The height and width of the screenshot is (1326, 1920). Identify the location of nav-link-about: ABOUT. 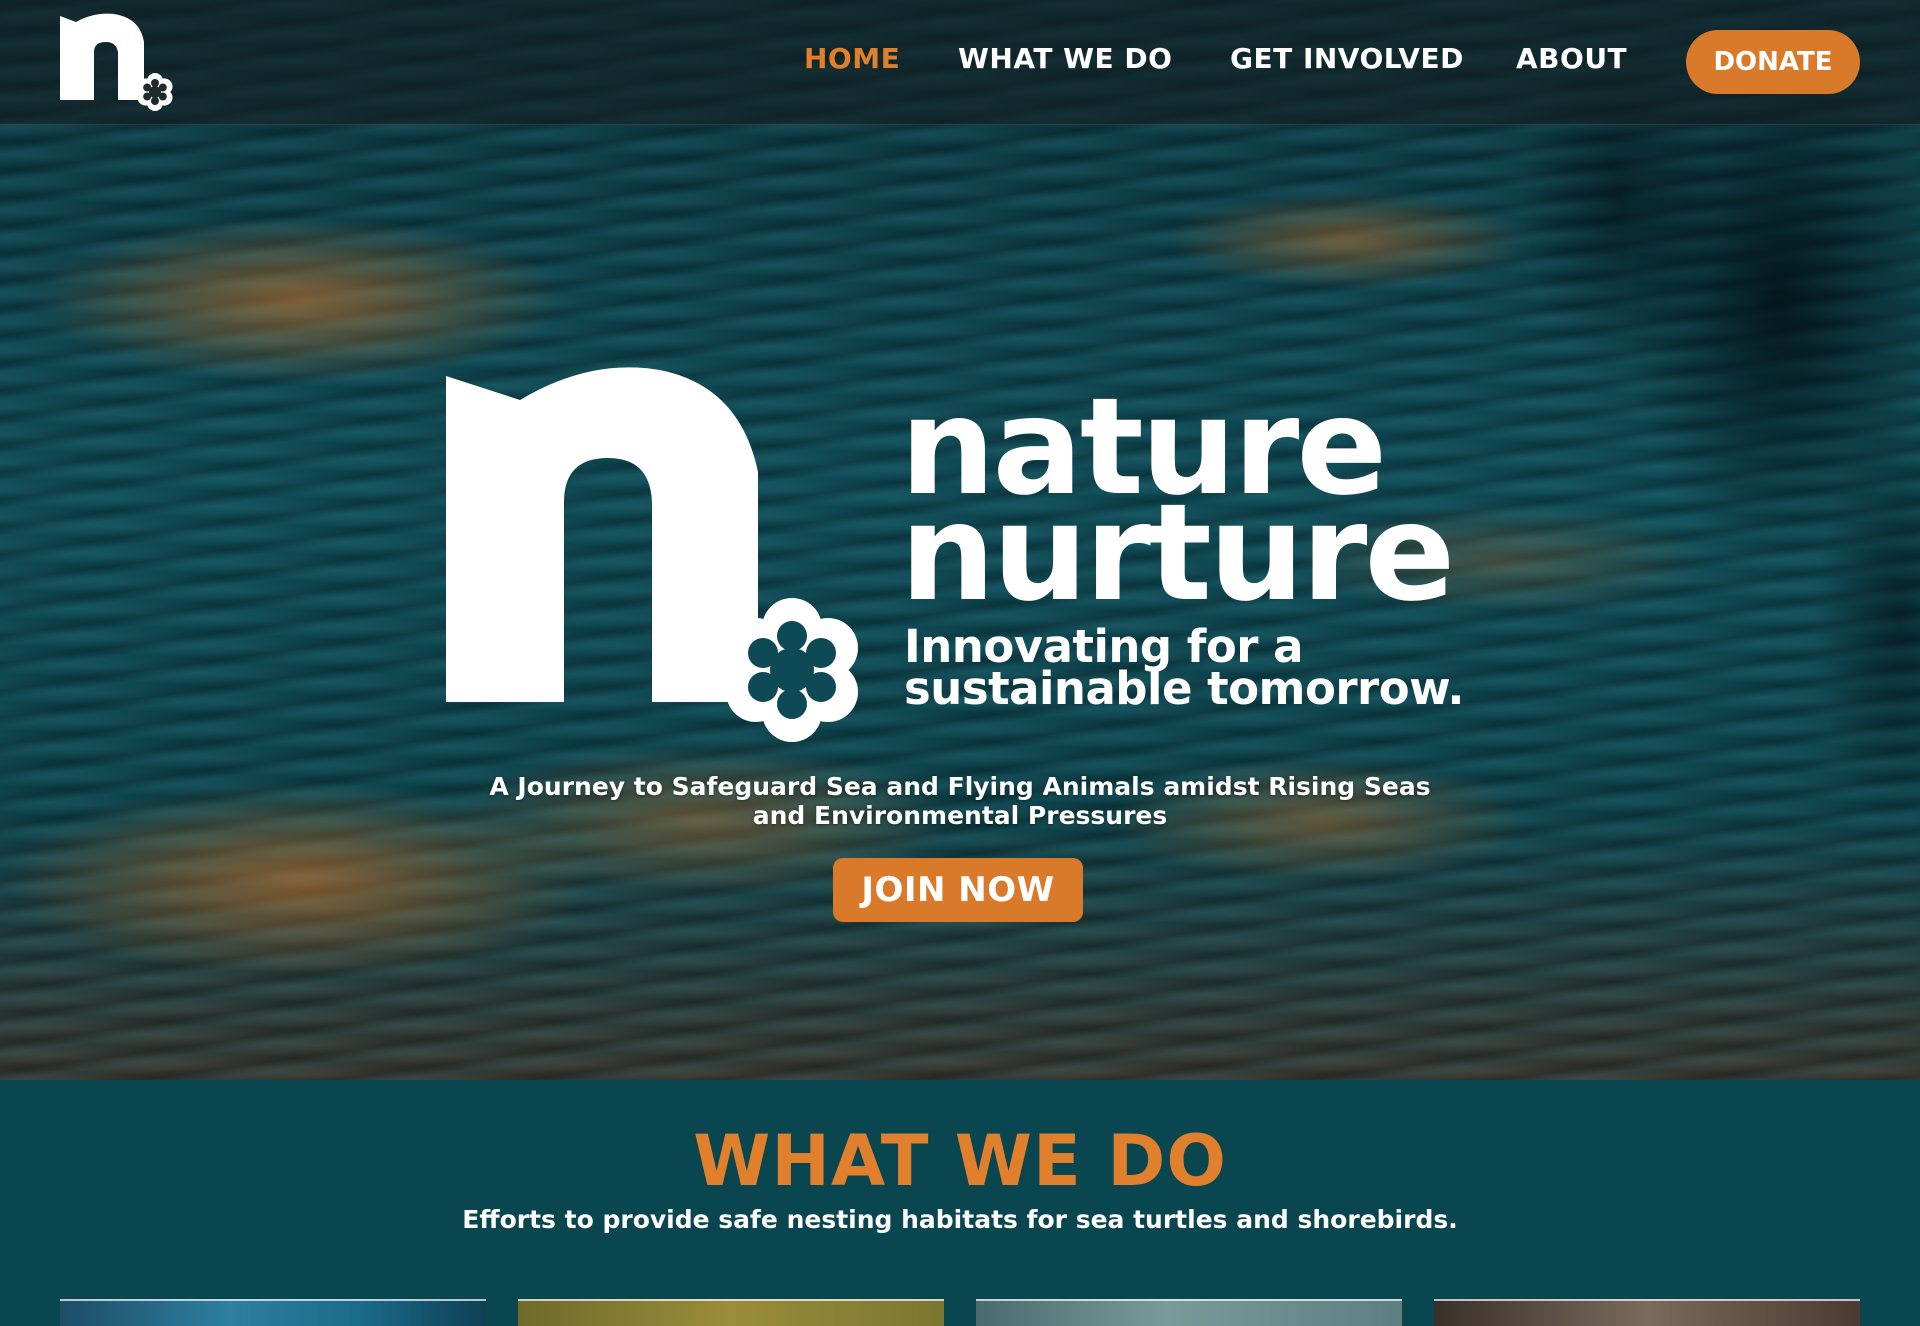
(1571, 58).